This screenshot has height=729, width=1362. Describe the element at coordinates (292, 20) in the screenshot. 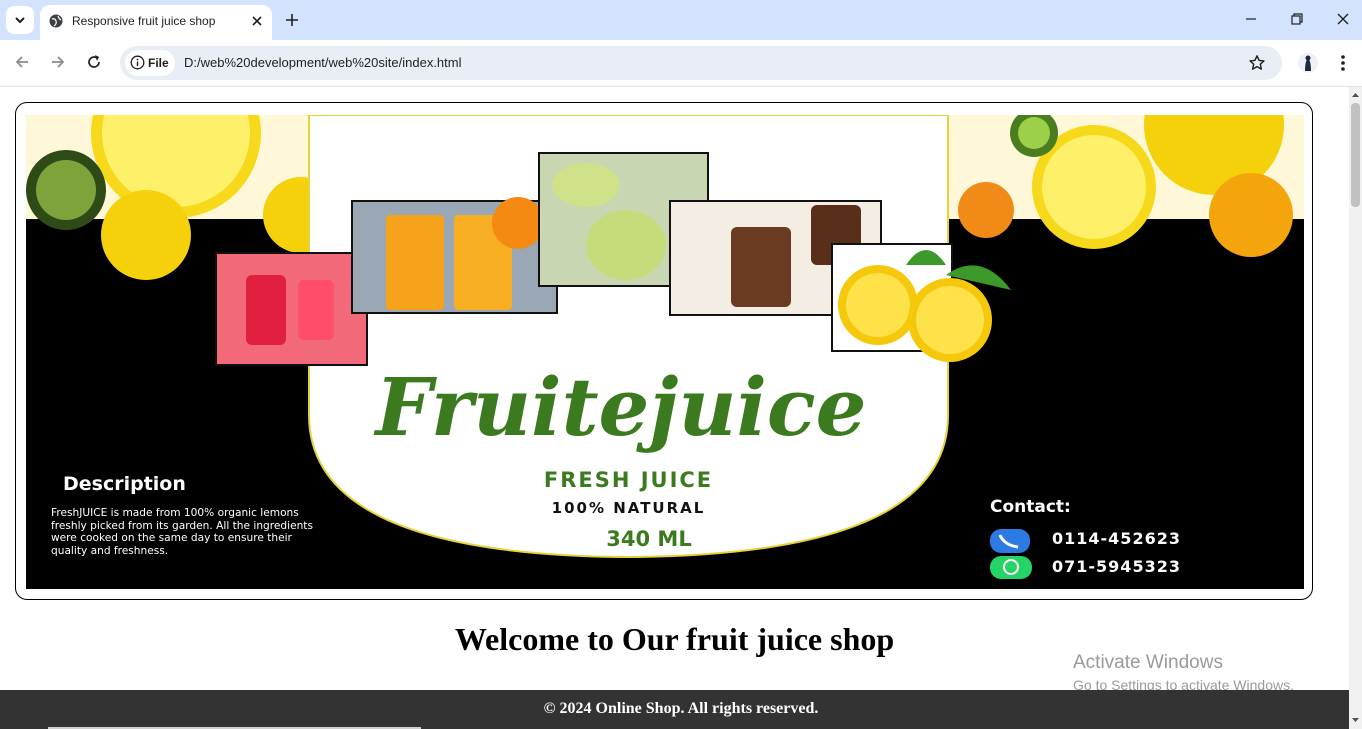

I see `new-tab-plus-icon` at that location.